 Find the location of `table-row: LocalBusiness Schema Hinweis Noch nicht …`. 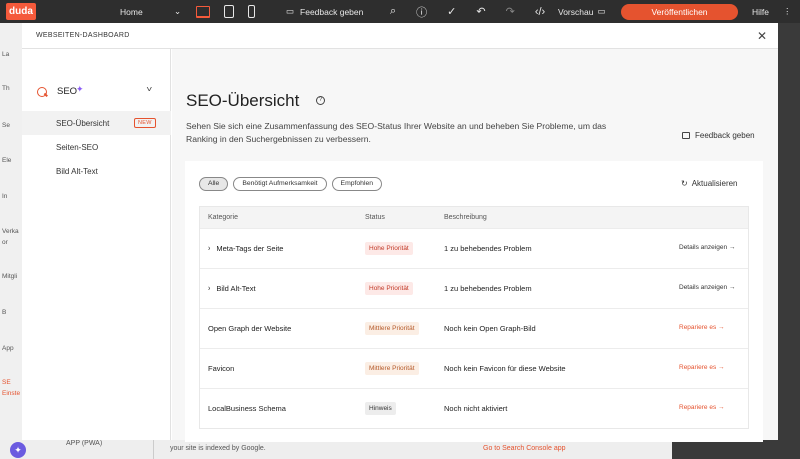

table-row: LocalBusiness Schema Hinweis Noch nicht … is located at coordinates (474, 408).